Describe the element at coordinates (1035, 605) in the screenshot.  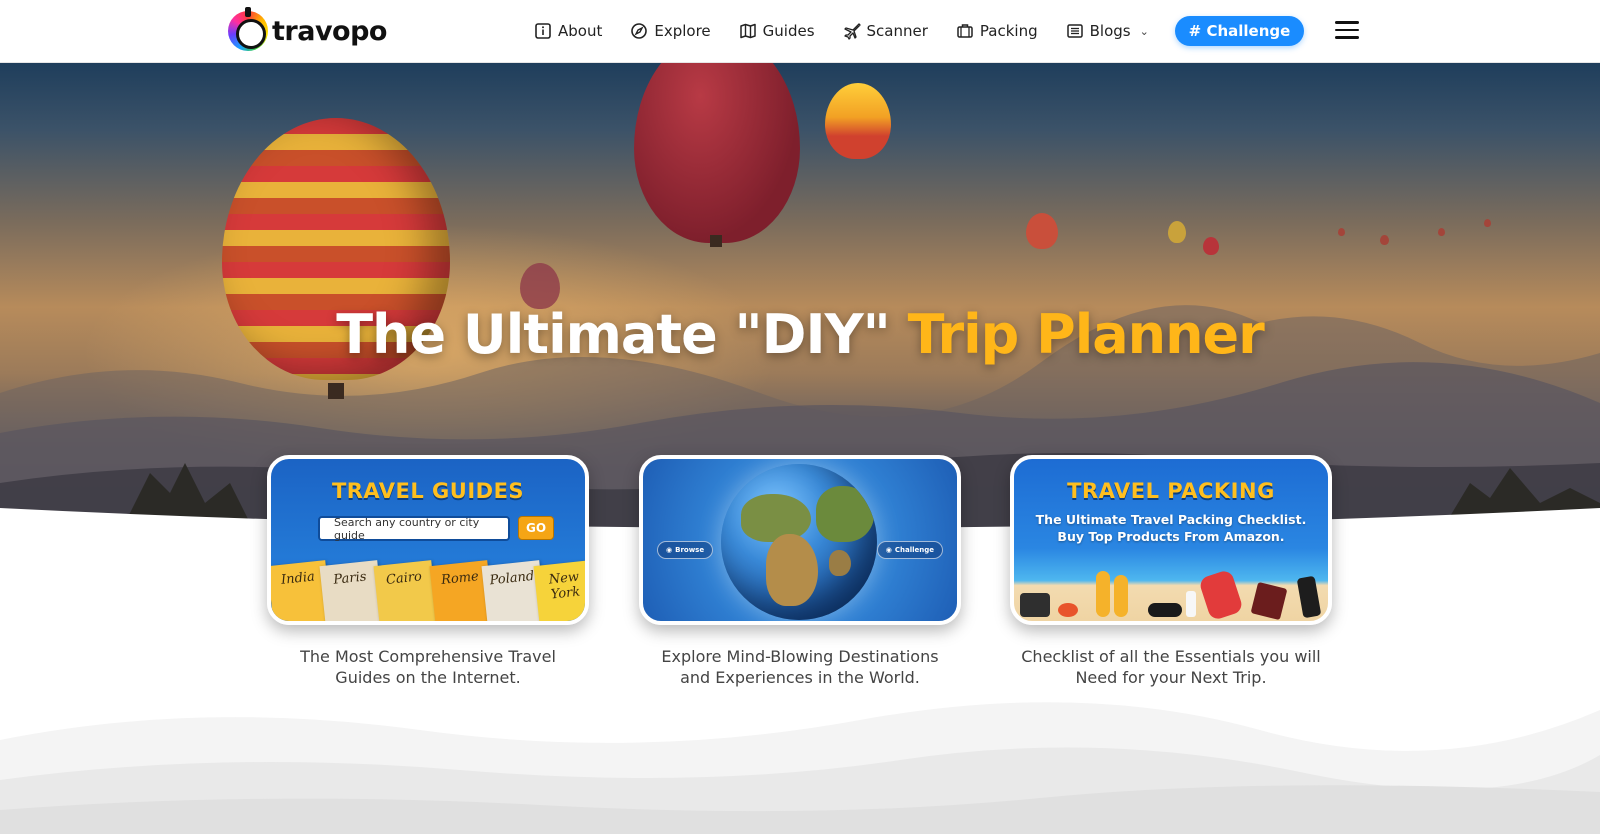
I see `camera-icon` at that location.